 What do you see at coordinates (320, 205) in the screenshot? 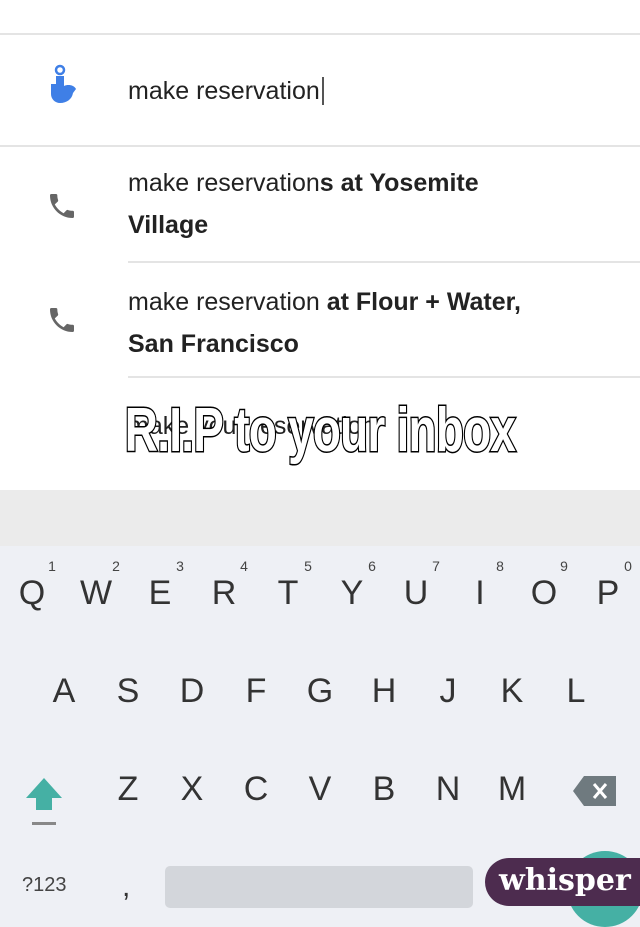
I see `suggestion-item: make reservations at Yosemite Village` at bounding box center [320, 205].